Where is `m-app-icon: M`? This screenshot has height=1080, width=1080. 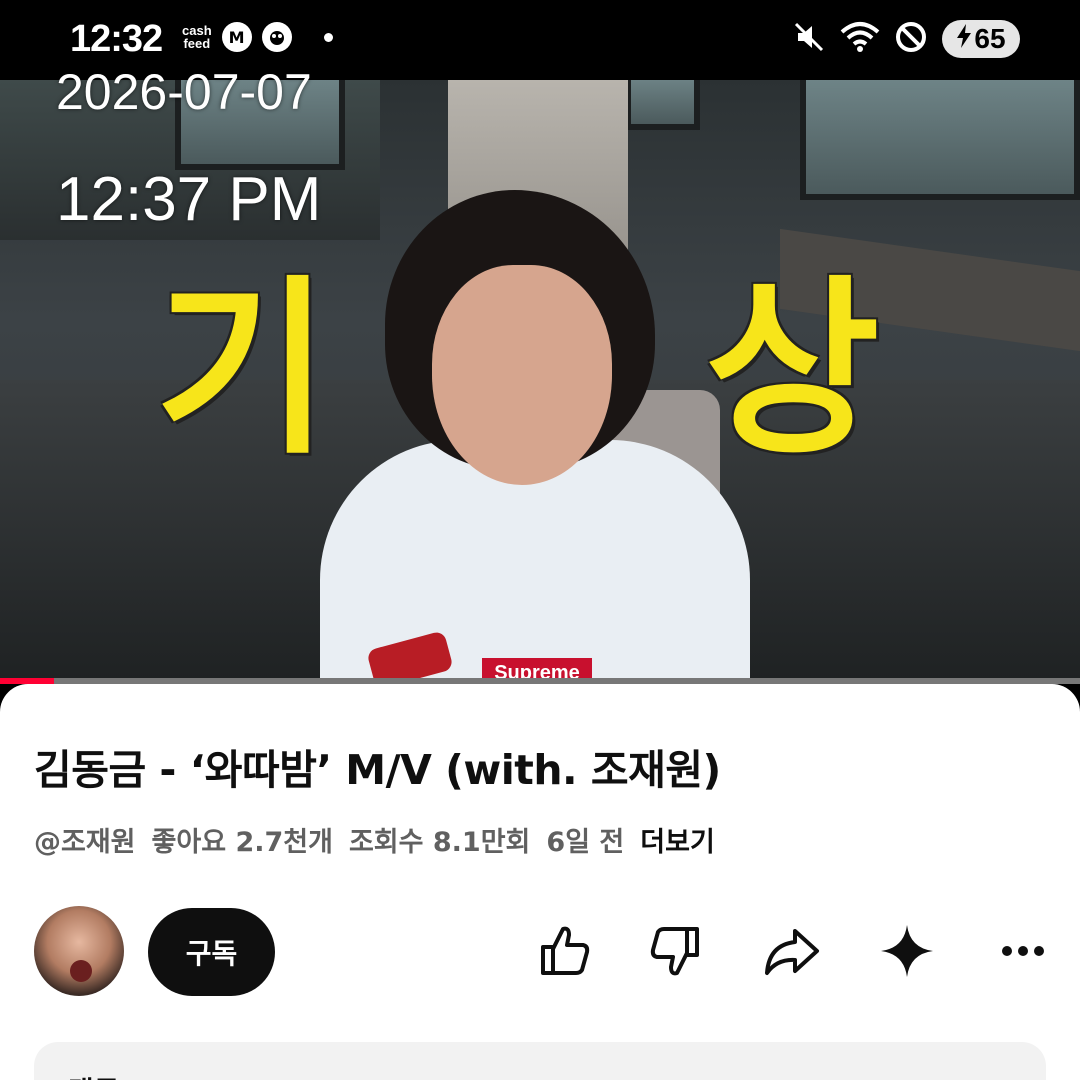 m-app-icon: M is located at coordinates (236, 37).